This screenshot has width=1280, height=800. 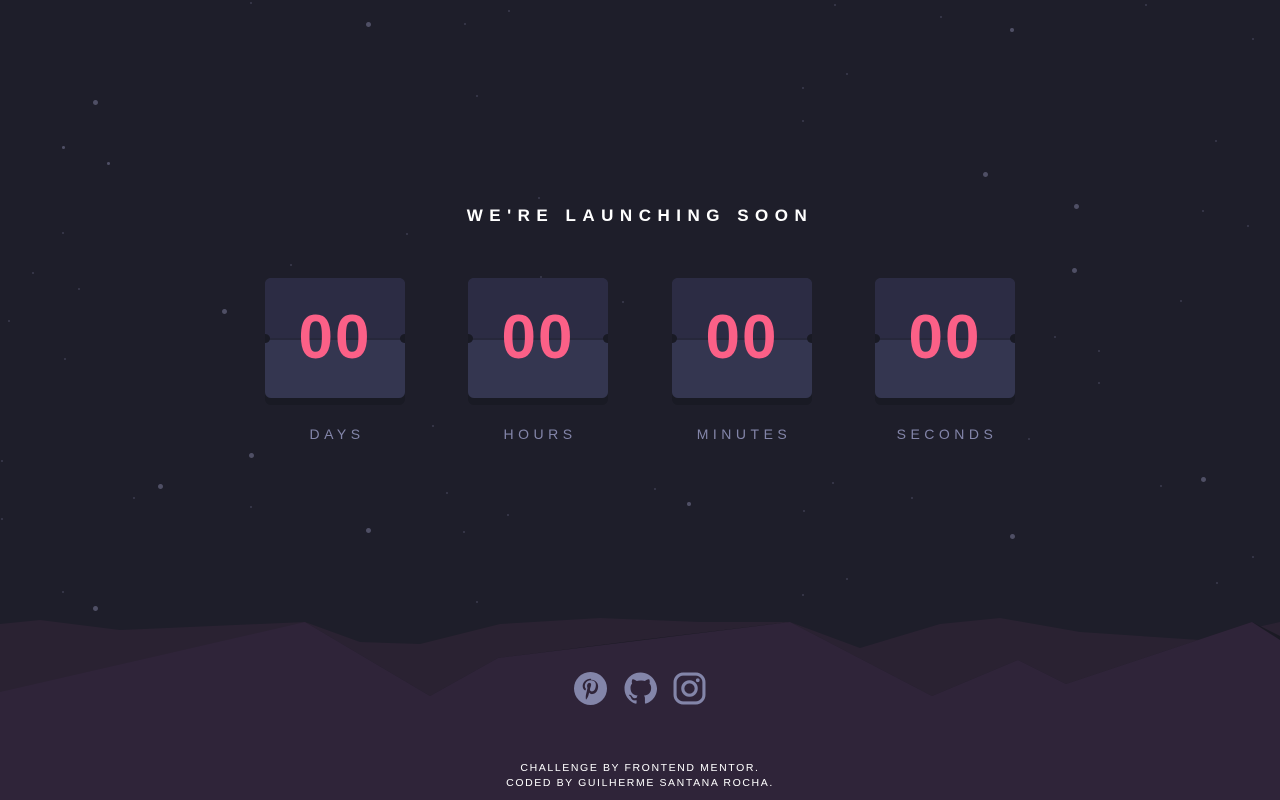 I want to click on seconds-value: 00, so click(x=945, y=337).